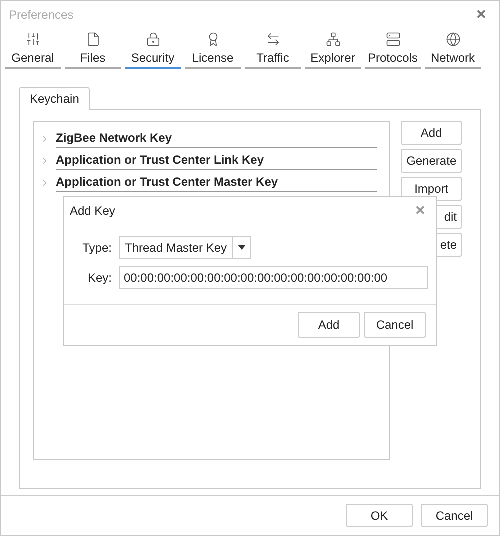 This screenshot has width=500, height=536. What do you see at coordinates (454, 515) in the screenshot?
I see `footer-button: Cancel` at bounding box center [454, 515].